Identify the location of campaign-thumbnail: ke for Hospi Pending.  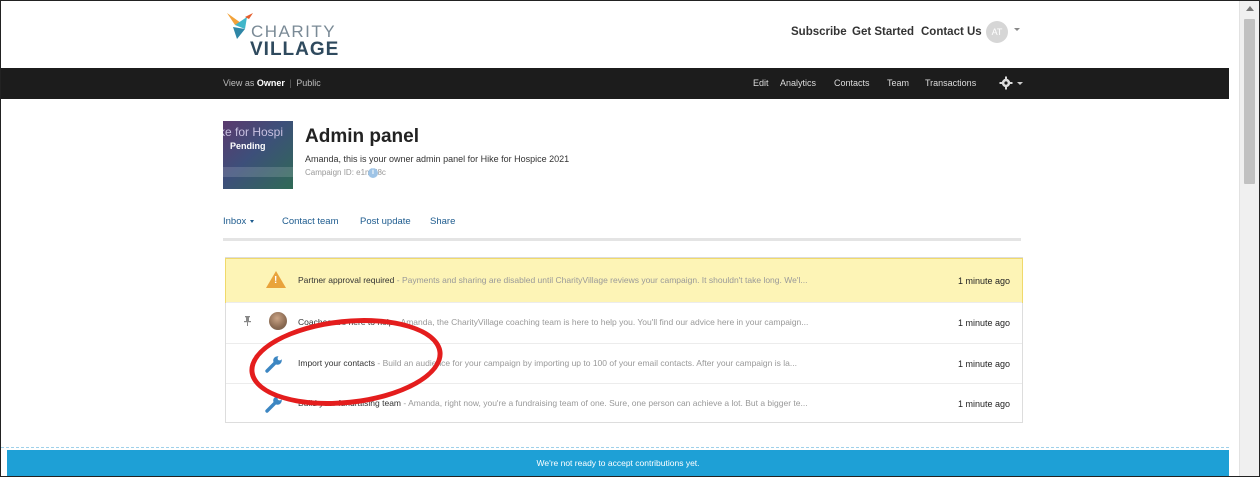
(258, 155).